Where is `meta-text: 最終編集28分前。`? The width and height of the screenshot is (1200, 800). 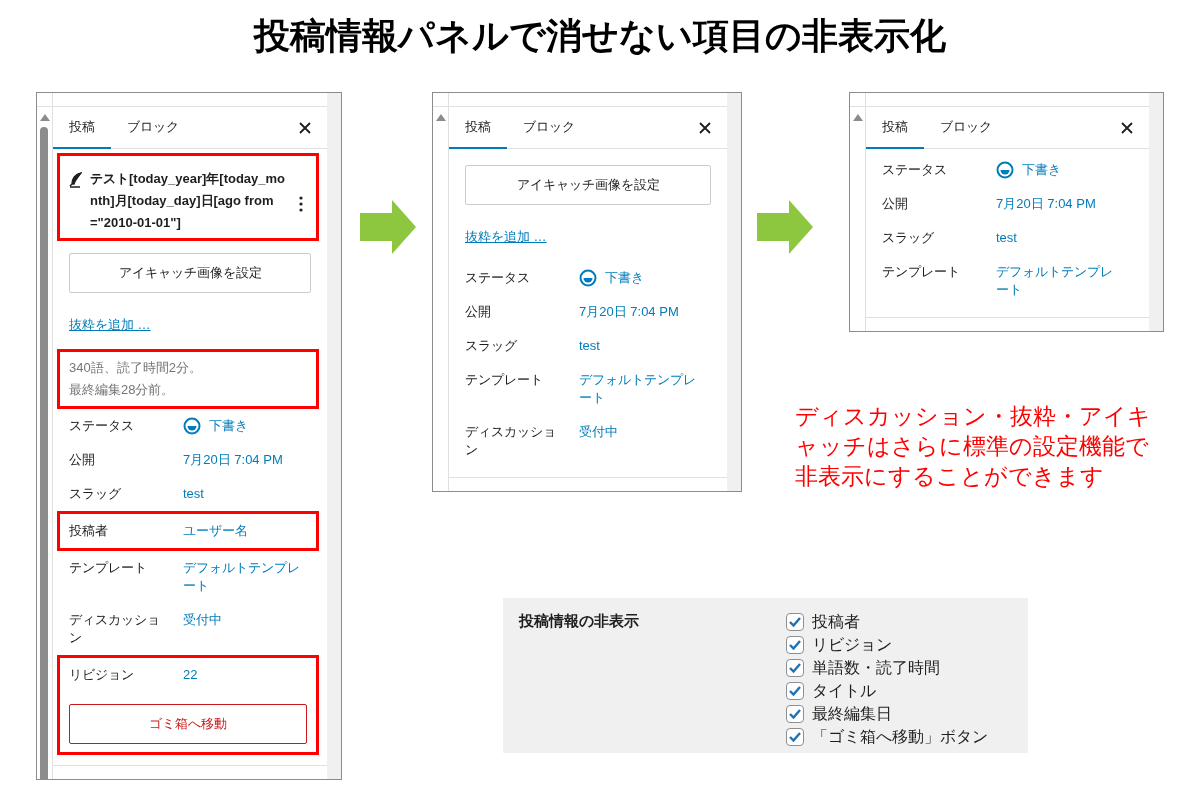 meta-text: 最終編集28分前。 is located at coordinates (122, 389).